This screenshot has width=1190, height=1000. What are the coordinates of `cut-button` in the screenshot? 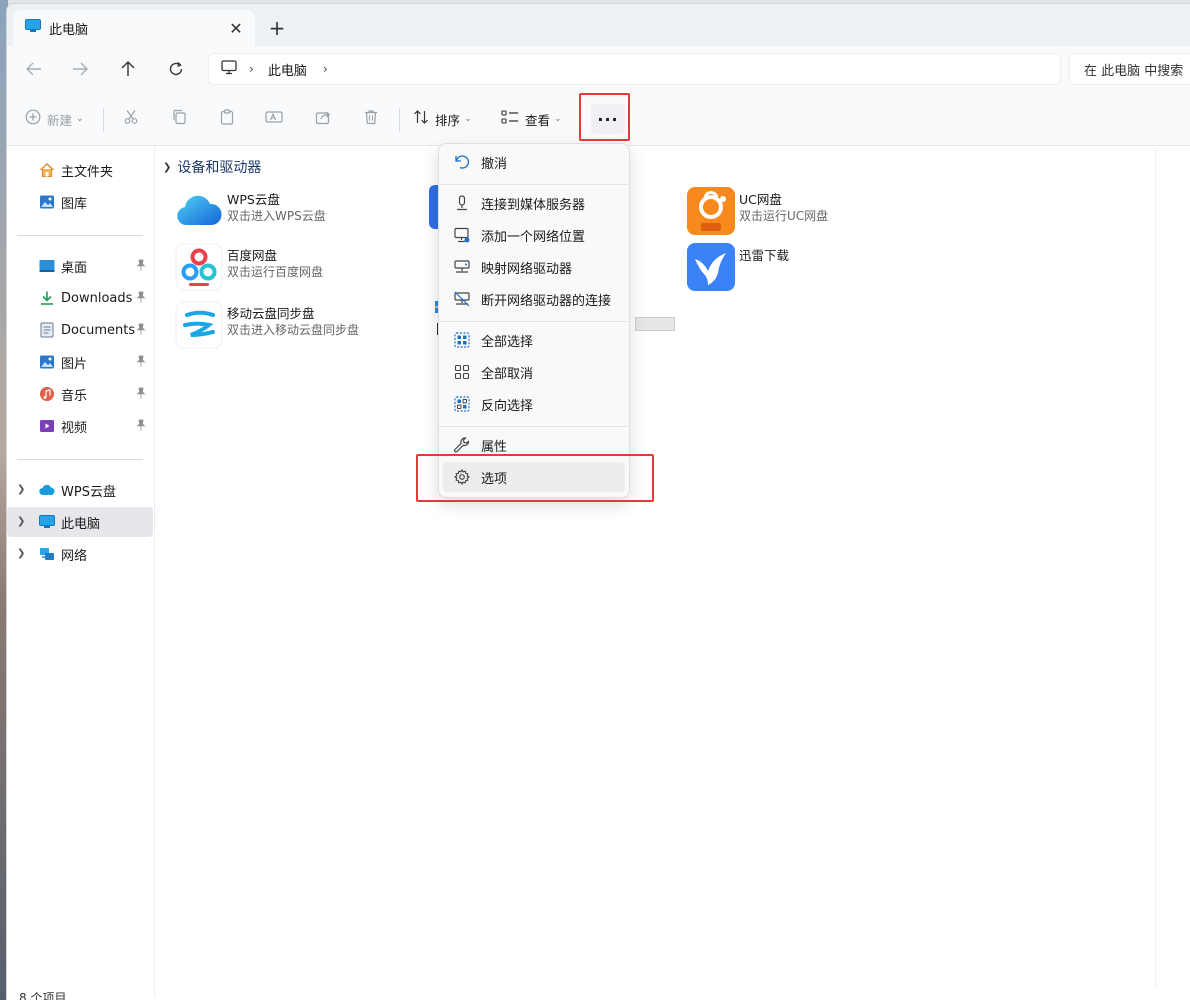 It's located at (131, 119).